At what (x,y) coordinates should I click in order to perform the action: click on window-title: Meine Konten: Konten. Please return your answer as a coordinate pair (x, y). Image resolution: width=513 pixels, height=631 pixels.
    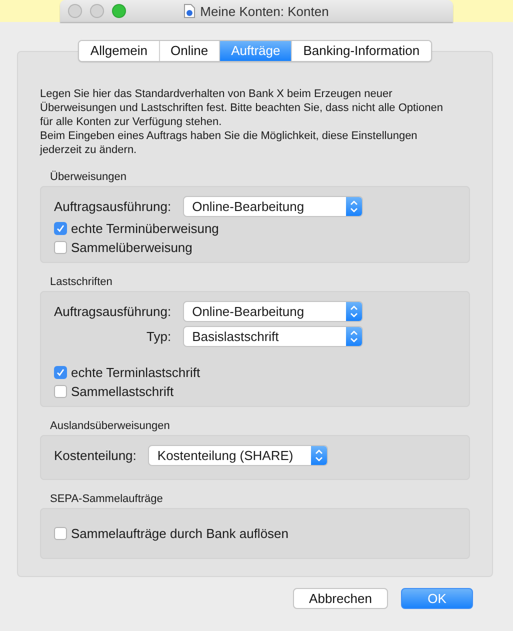
    Looking at the image, I should click on (264, 11).